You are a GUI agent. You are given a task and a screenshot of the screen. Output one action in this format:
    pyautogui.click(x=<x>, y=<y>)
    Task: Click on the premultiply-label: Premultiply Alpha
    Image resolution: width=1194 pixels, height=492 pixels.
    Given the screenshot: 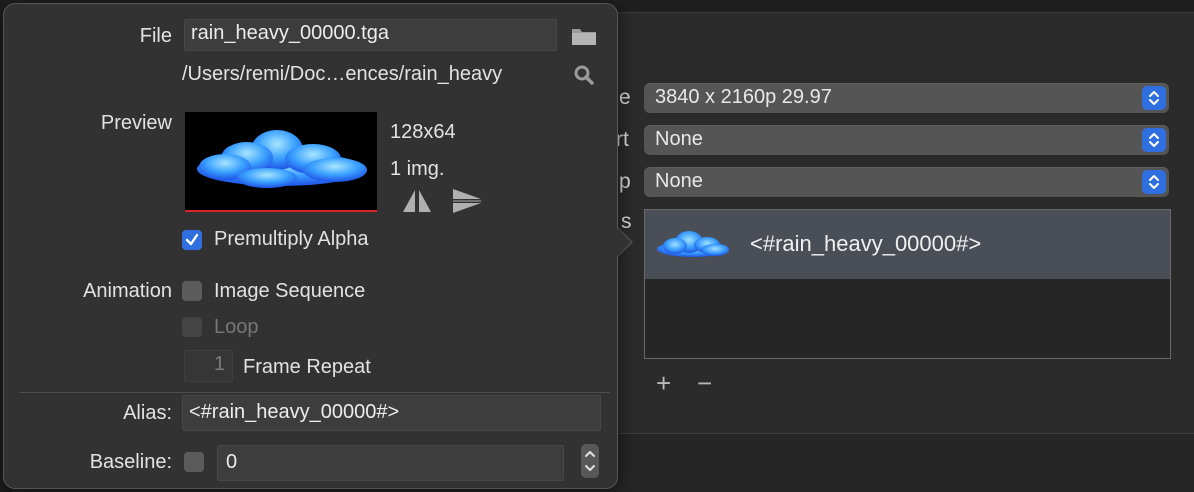 What is the action you would take?
    pyautogui.click(x=291, y=239)
    